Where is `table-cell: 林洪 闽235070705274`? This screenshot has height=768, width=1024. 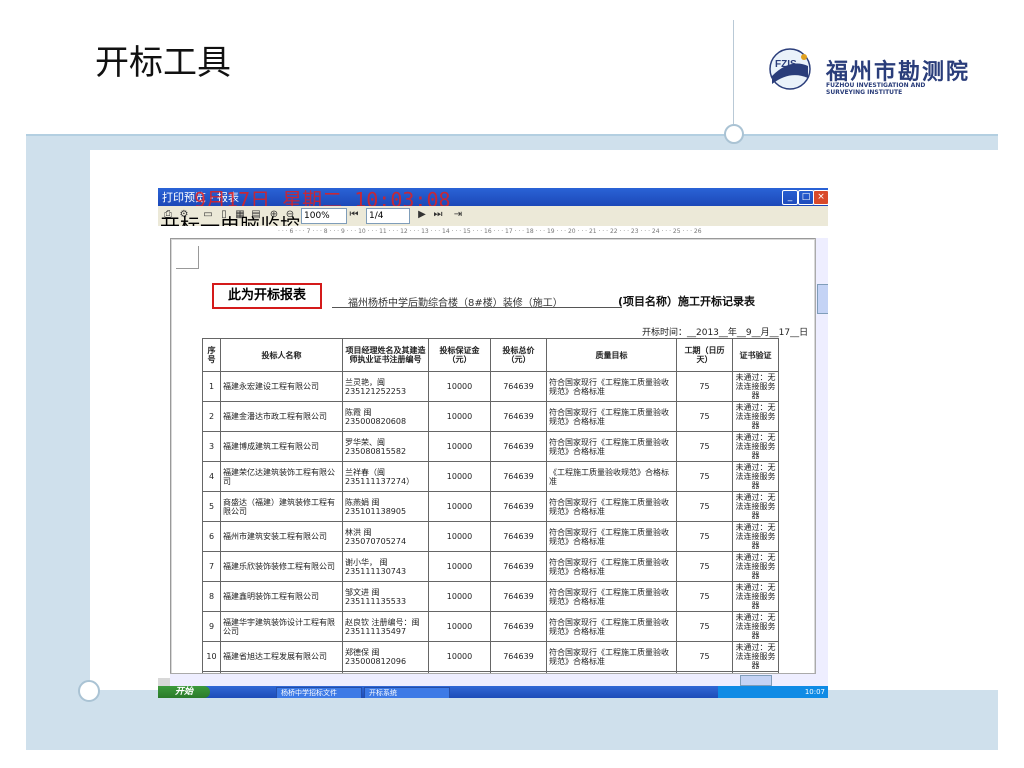
table-cell: 林洪 闽235070705274 is located at coordinates (385, 536).